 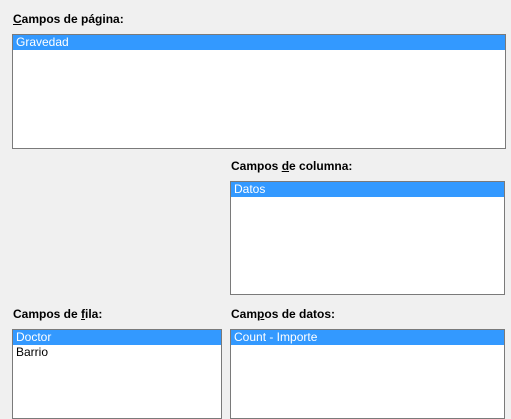 What do you see at coordinates (285, 166) in the screenshot?
I see `column-fields-label-accesskey: d` at bounding box center [285, 166].